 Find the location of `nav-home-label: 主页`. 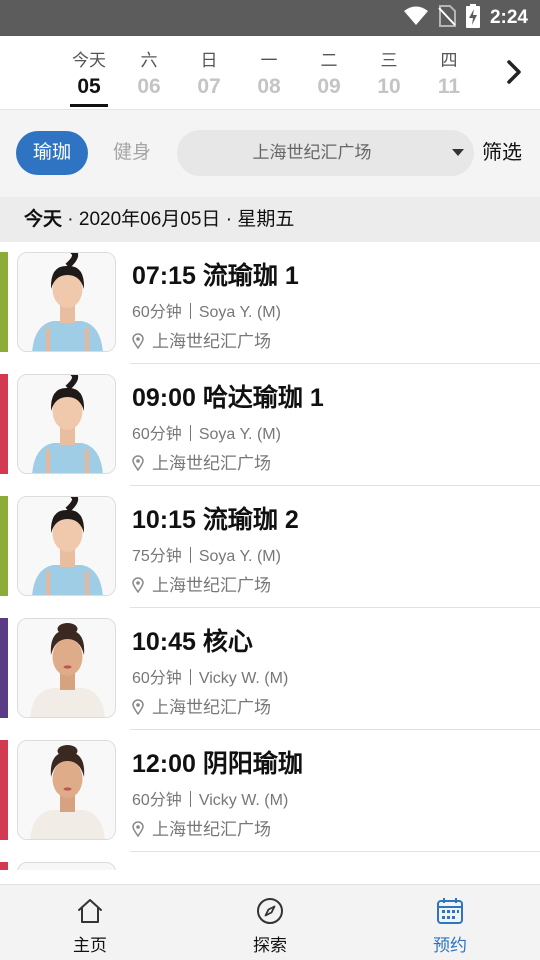

nav-home-label: 主页 is located at coordinates (90, 945).